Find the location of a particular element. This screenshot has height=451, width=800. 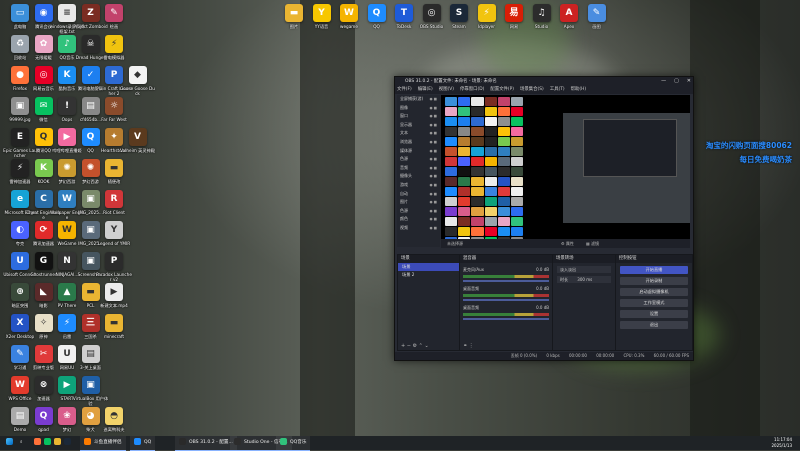

config-icon: ⚙ is located at coordinates (415, 346).